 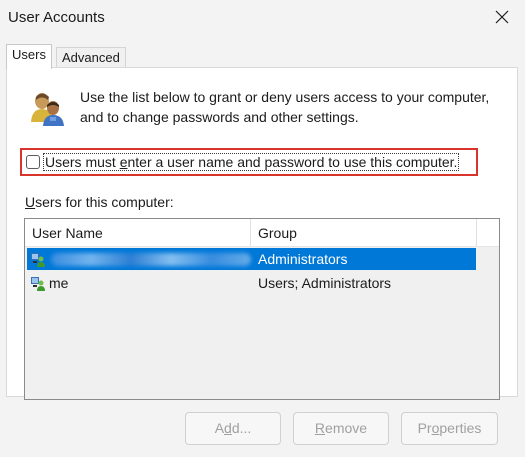 I want to click on obscured-user-name, so click(x=151, y=259).